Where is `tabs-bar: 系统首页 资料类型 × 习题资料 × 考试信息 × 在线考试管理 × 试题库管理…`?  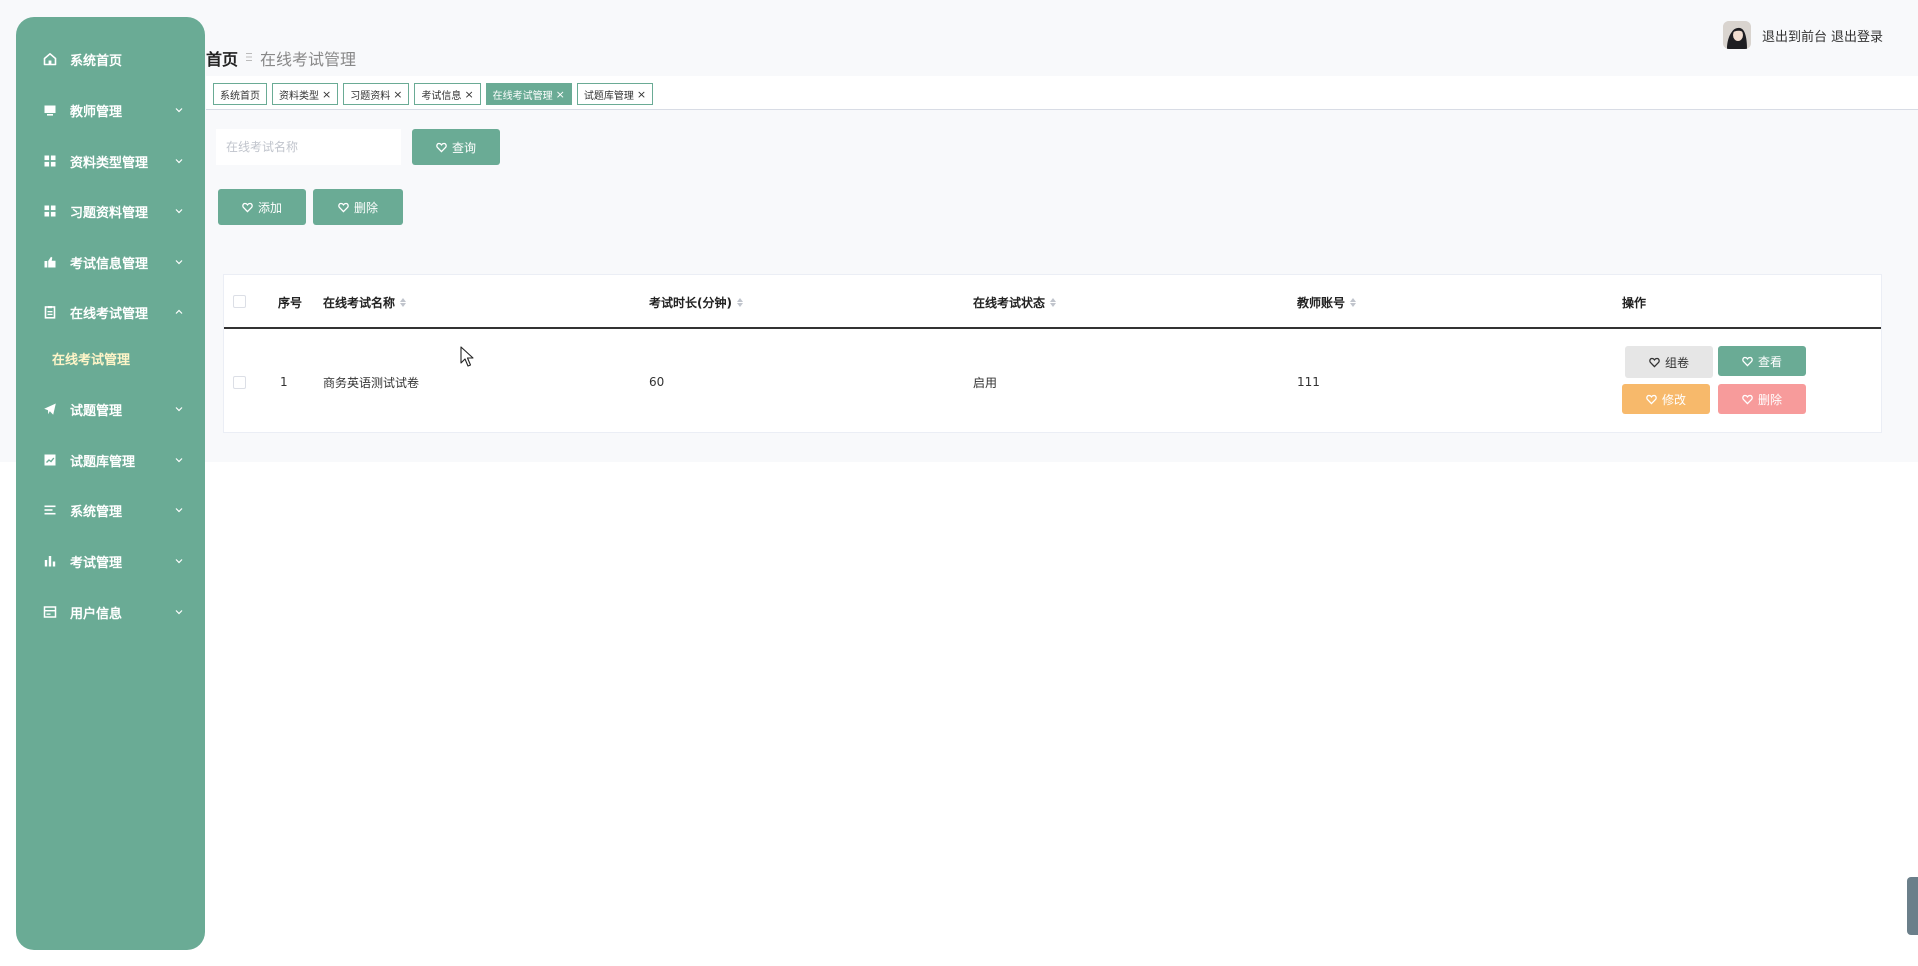 tabs-bar: 系统首页 资料类型 × 习题资料 × 考试信息 × 在线考试管理 × 试题库管理… is located at coordinates (1062, 93).